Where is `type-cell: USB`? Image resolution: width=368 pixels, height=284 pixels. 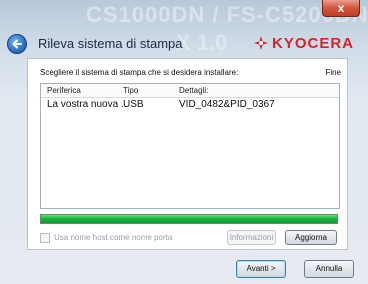
type-cell: USB is located at coordinates (133, 104).